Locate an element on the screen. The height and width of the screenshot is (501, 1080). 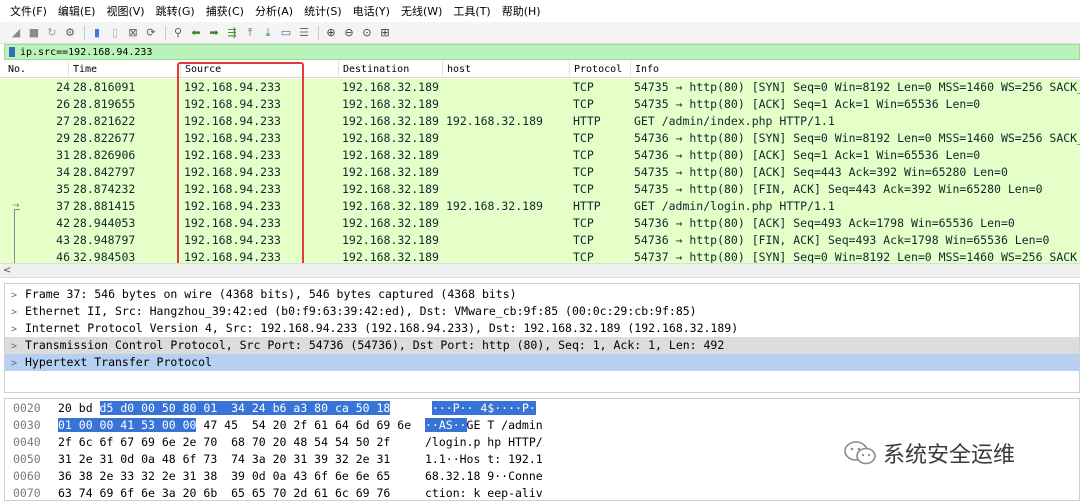
ascii-bytes: 68.32.18 9··Conne is located at coordinates (484, 476).